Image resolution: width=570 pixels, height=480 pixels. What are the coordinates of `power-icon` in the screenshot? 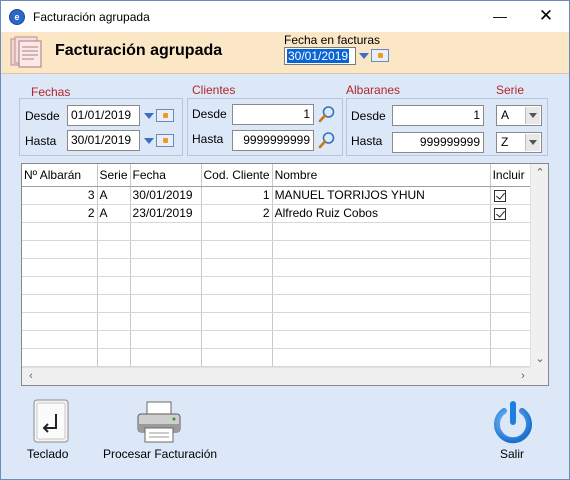 It's located at (513, 422).